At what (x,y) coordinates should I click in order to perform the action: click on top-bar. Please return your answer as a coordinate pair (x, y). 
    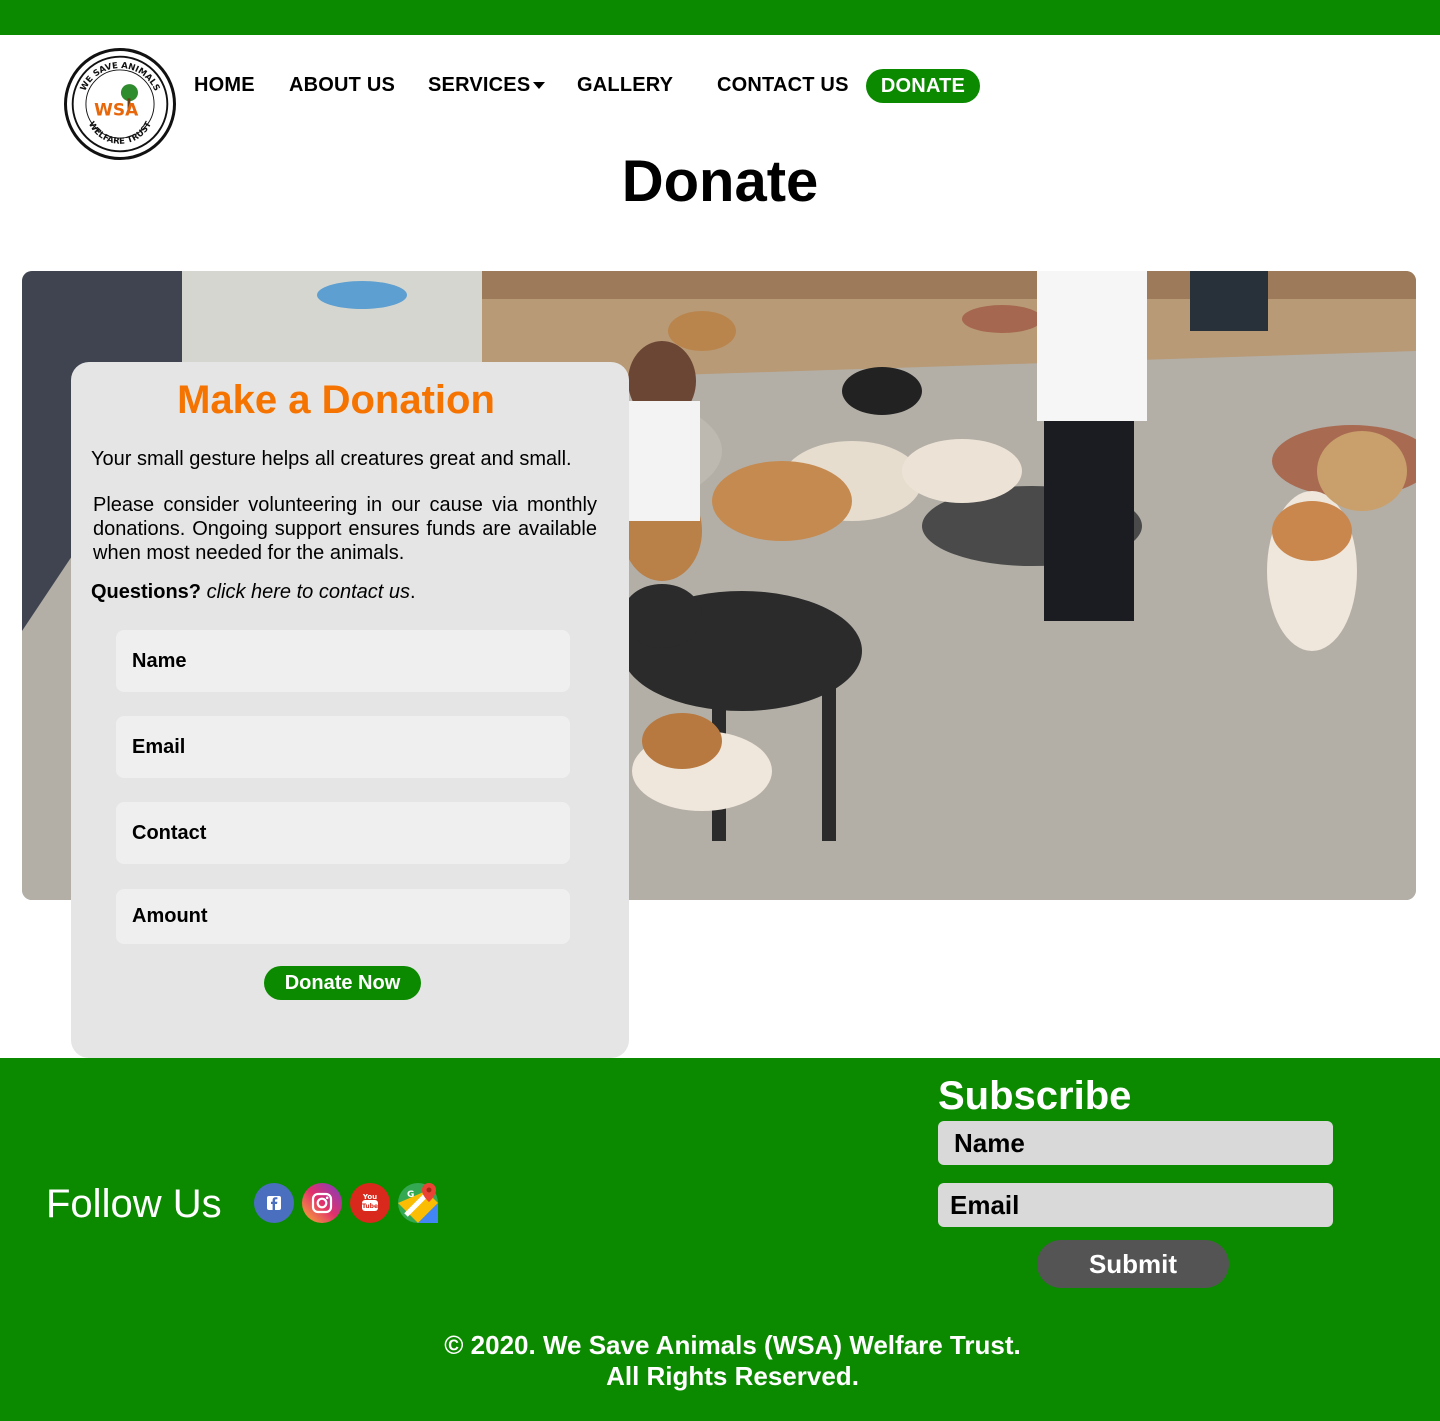
    Looking at the image, I should click on (720, 17).